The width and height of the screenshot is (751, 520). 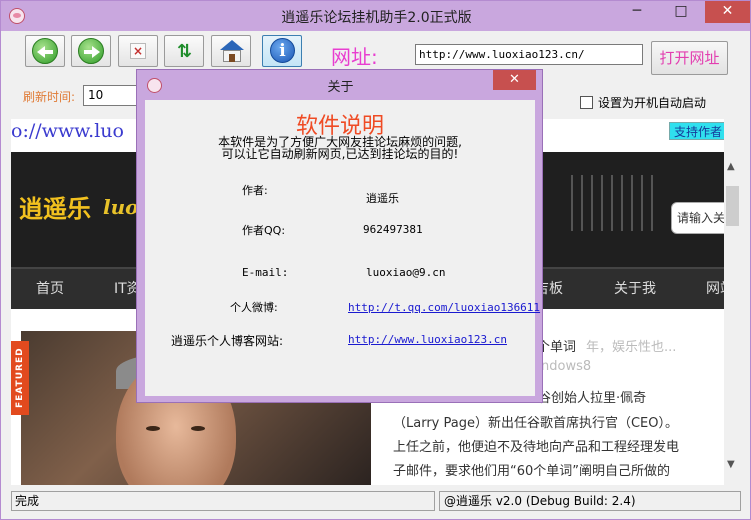 I want to click on url-input: http://www.luoxiao123.cn/, so click(x=529, y=54).